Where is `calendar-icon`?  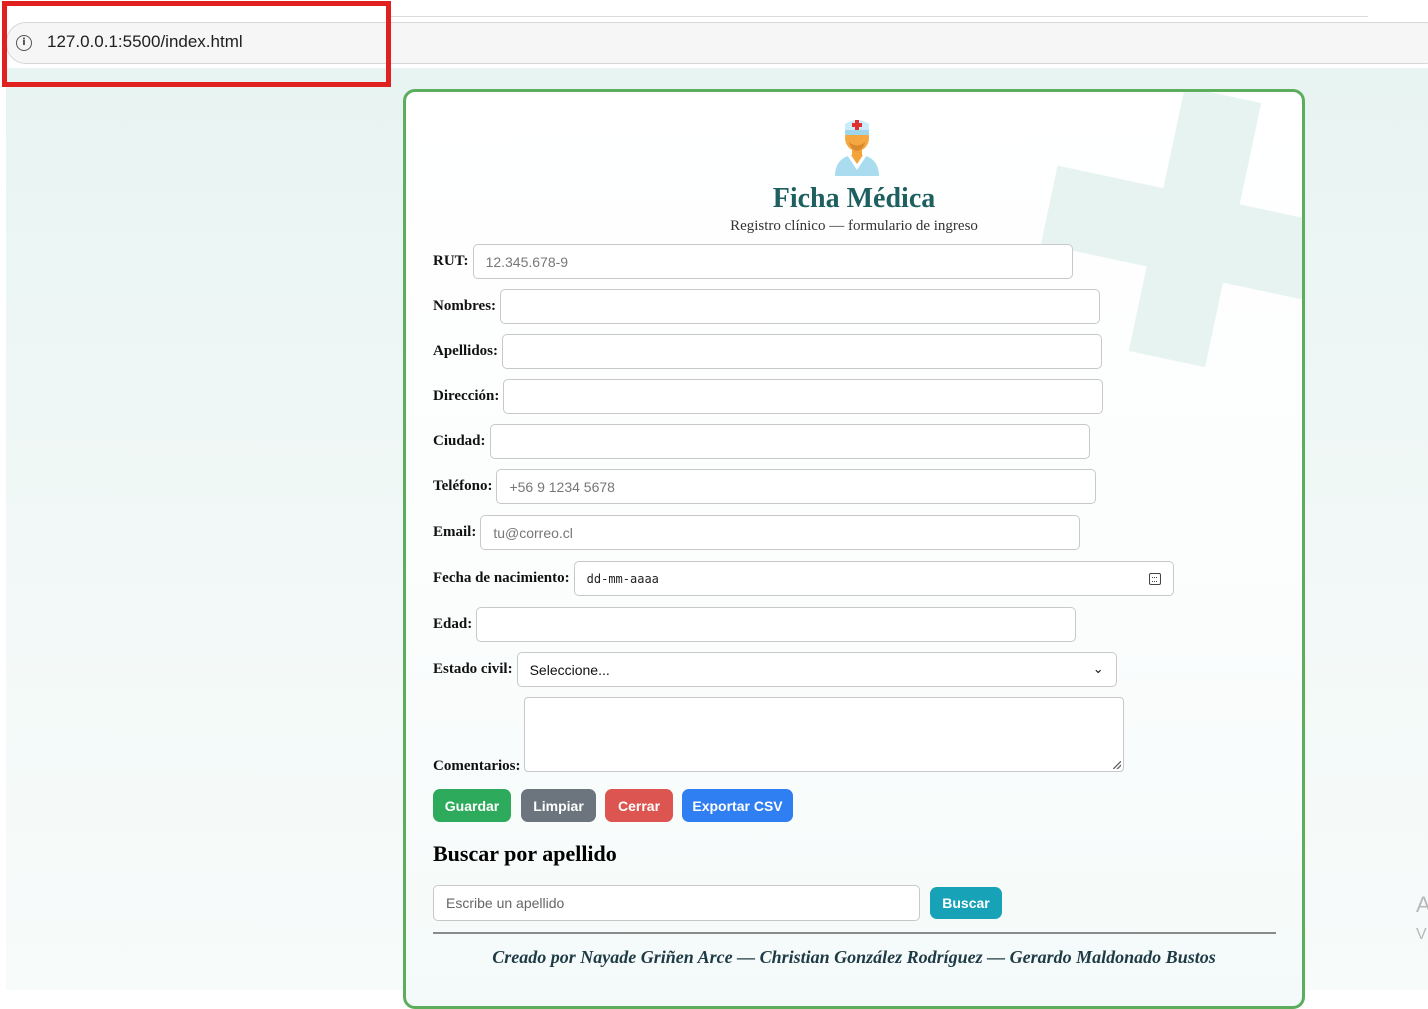 calendar-icon is located at coordinates (1154, 578).